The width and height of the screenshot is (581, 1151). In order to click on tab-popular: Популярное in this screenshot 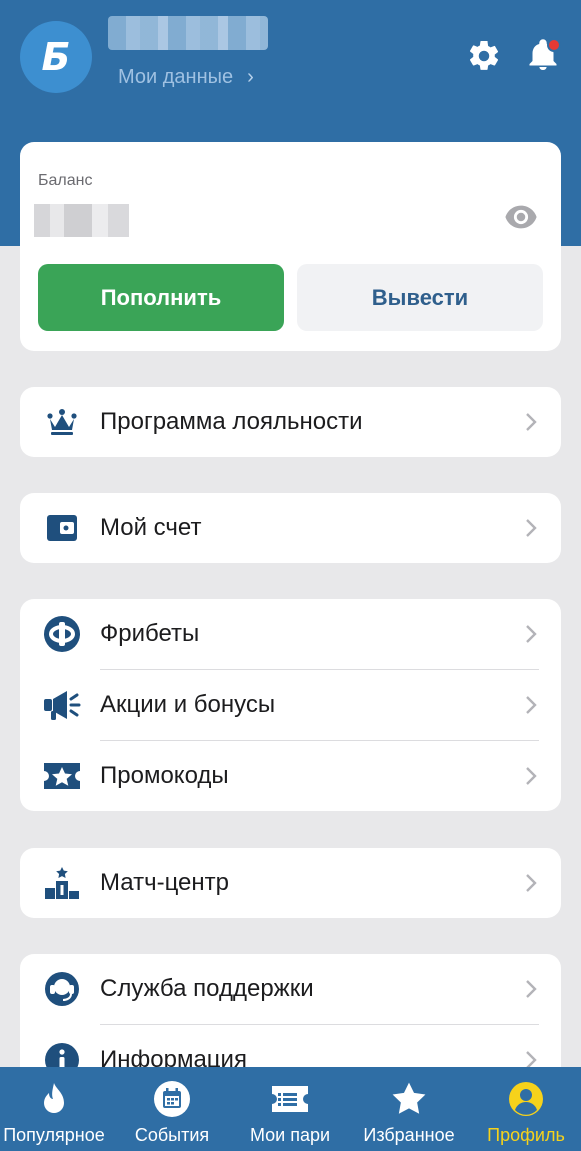, I will do `click(54, 1109)`.